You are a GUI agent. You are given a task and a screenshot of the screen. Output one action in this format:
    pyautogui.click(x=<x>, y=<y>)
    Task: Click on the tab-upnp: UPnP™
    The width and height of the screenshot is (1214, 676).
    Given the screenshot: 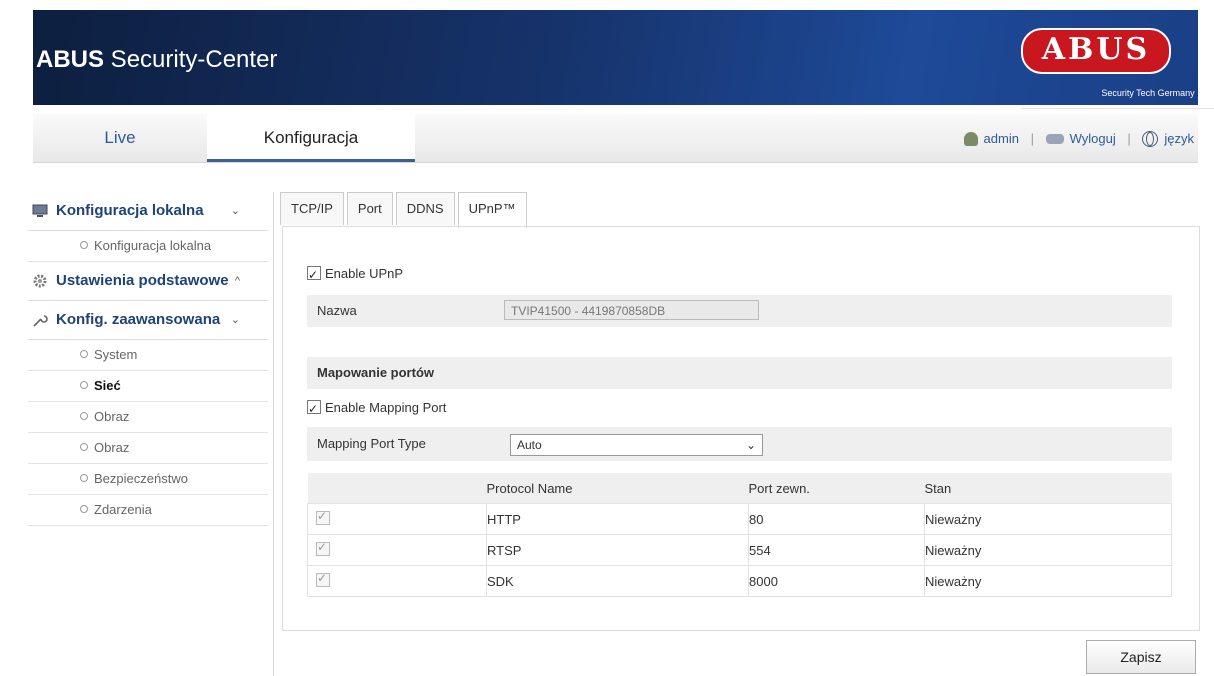 What is the action you would take?
    pyautogui.click(x=492, y=210)
    